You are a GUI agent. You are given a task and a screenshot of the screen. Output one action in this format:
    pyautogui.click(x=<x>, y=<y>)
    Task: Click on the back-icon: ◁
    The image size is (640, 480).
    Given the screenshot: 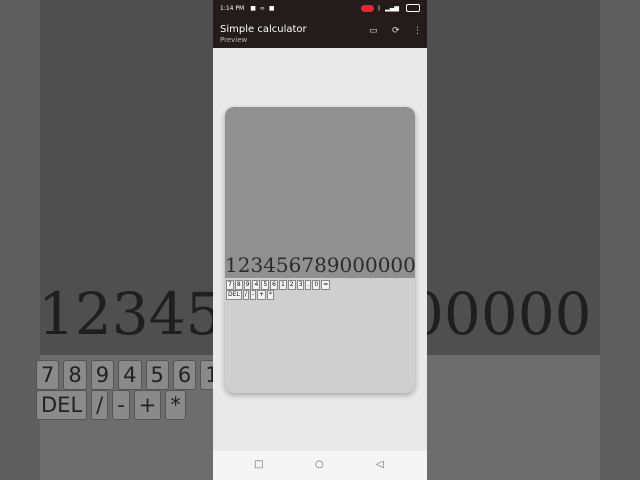 What is the action you would take?
    pyautogui.click(x=380, y=464)
    